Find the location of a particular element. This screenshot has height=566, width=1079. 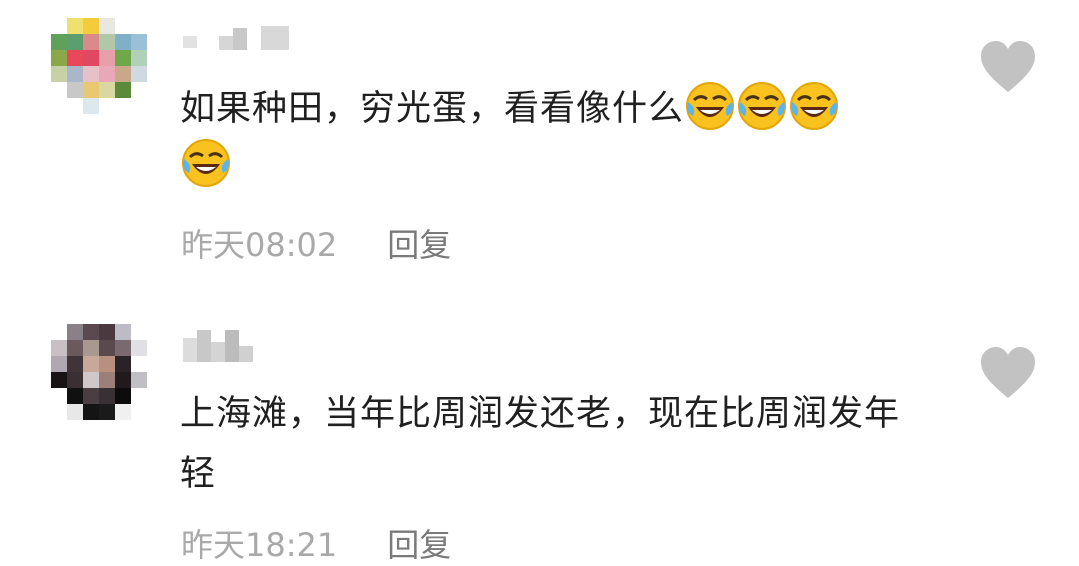

comment-text: 上海滩，当年比周润发还老，现在比周润发年轻 is located at coordinates (540, 444).